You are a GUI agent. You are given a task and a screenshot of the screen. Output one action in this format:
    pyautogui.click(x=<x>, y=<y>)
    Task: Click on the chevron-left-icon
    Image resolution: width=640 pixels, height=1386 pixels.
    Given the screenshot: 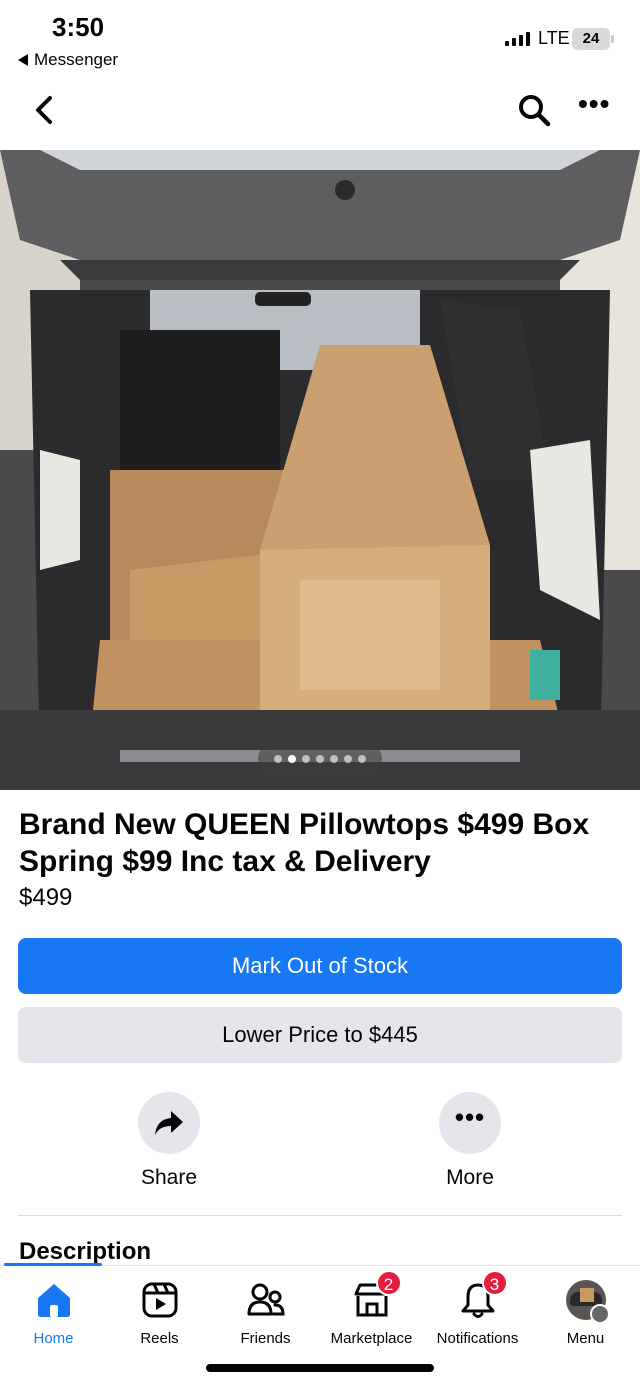 What is the action you would take?
    pyautogui.click(x=44, y=110)
    